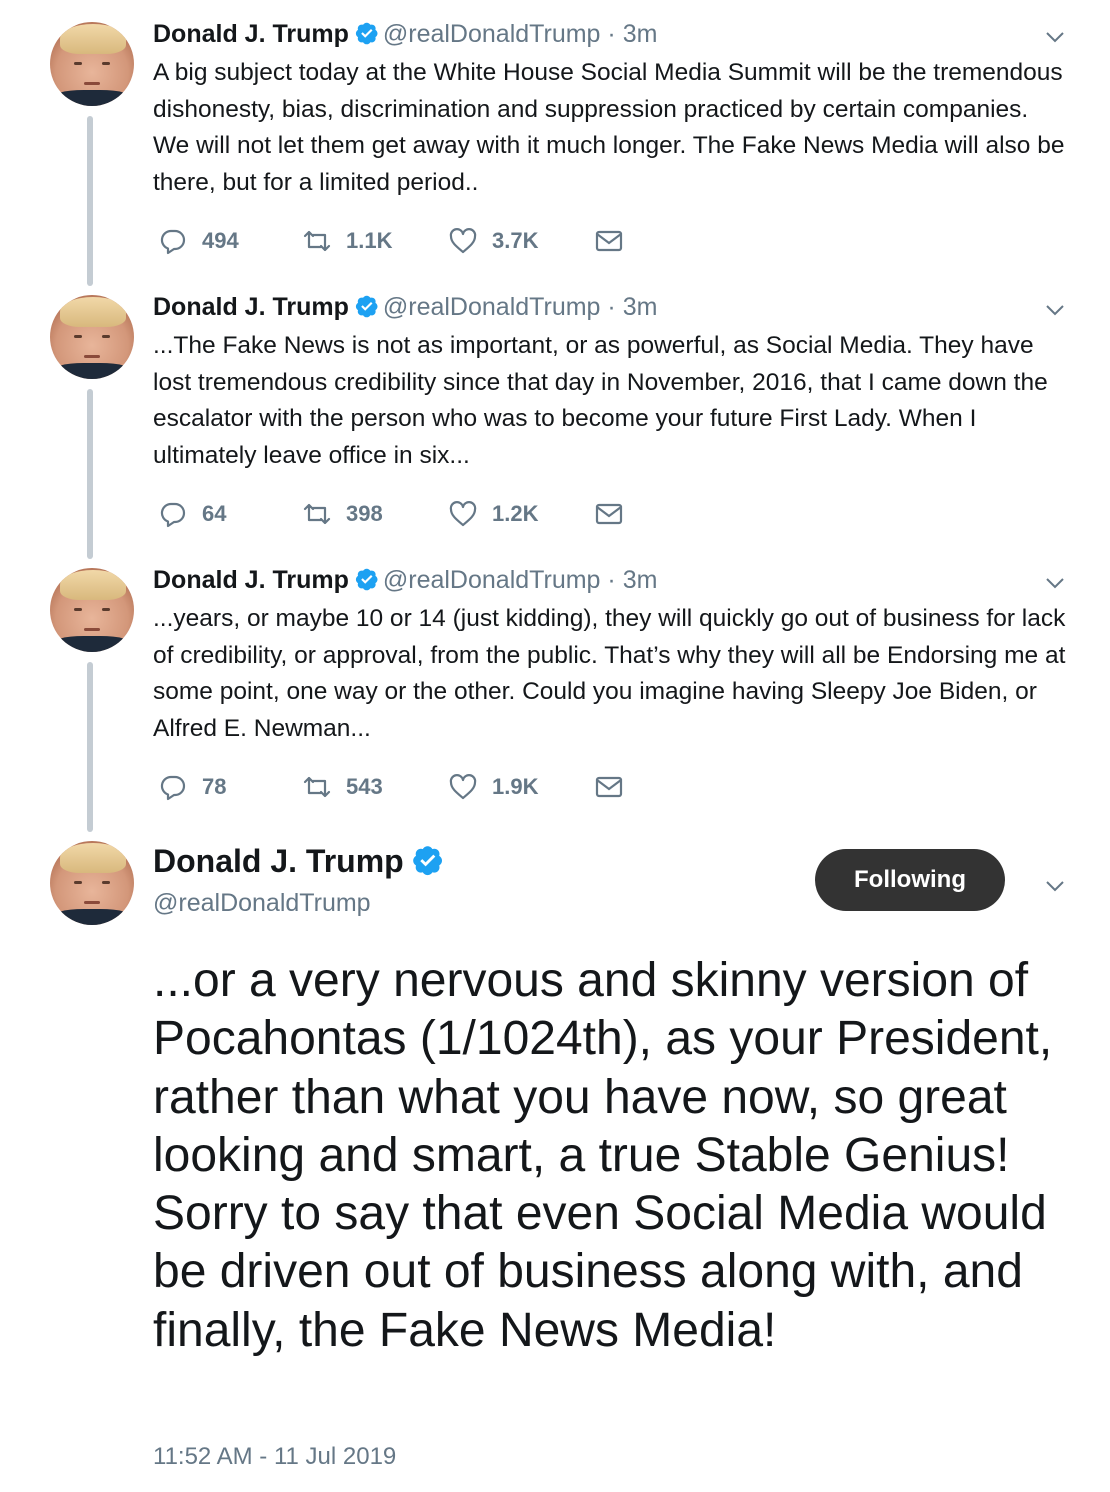 The image size is (1110, 1492). I want to click on retweet-count: 543, so click(364, 786).